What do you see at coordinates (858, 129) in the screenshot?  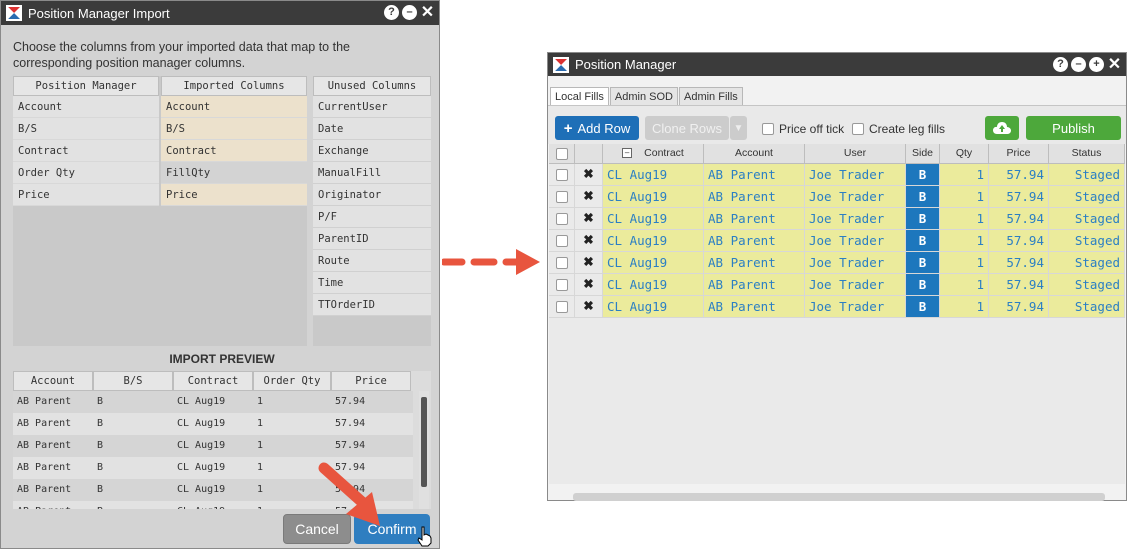 I see `create-leg-fills-box` at bounding box center [858, 129].